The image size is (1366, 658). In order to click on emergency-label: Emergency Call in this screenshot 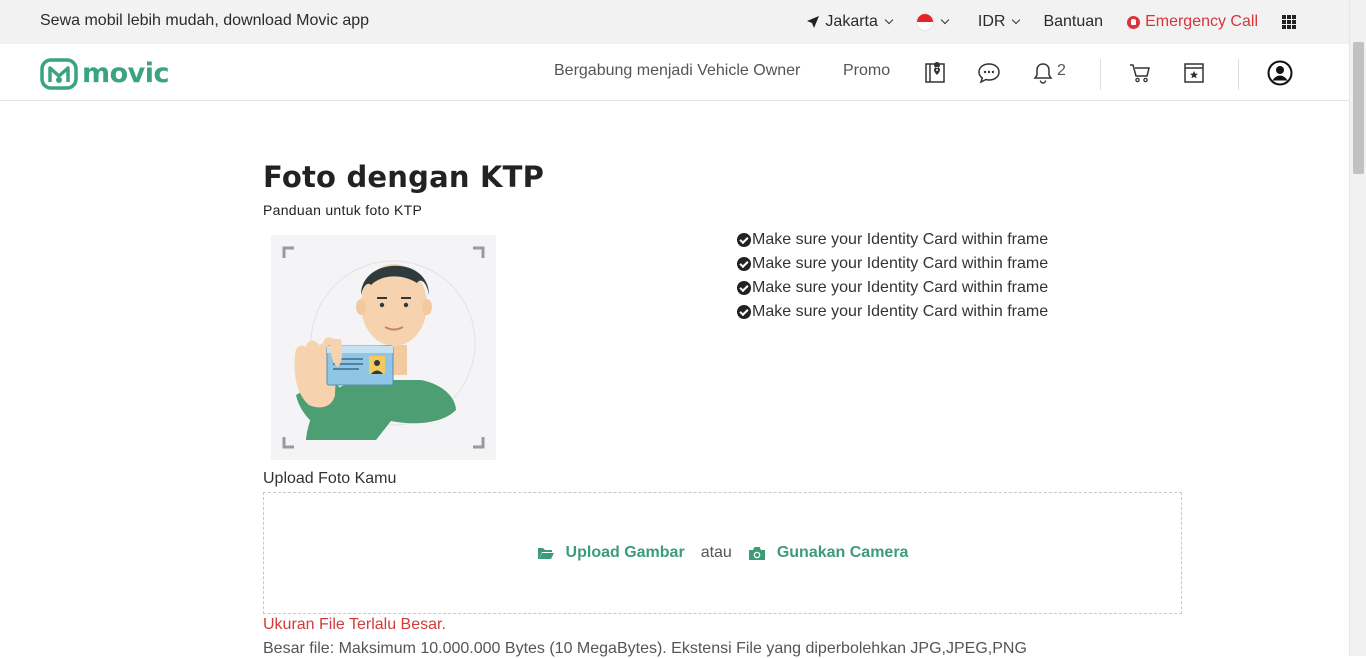, I will do `click(1201, 21)`.